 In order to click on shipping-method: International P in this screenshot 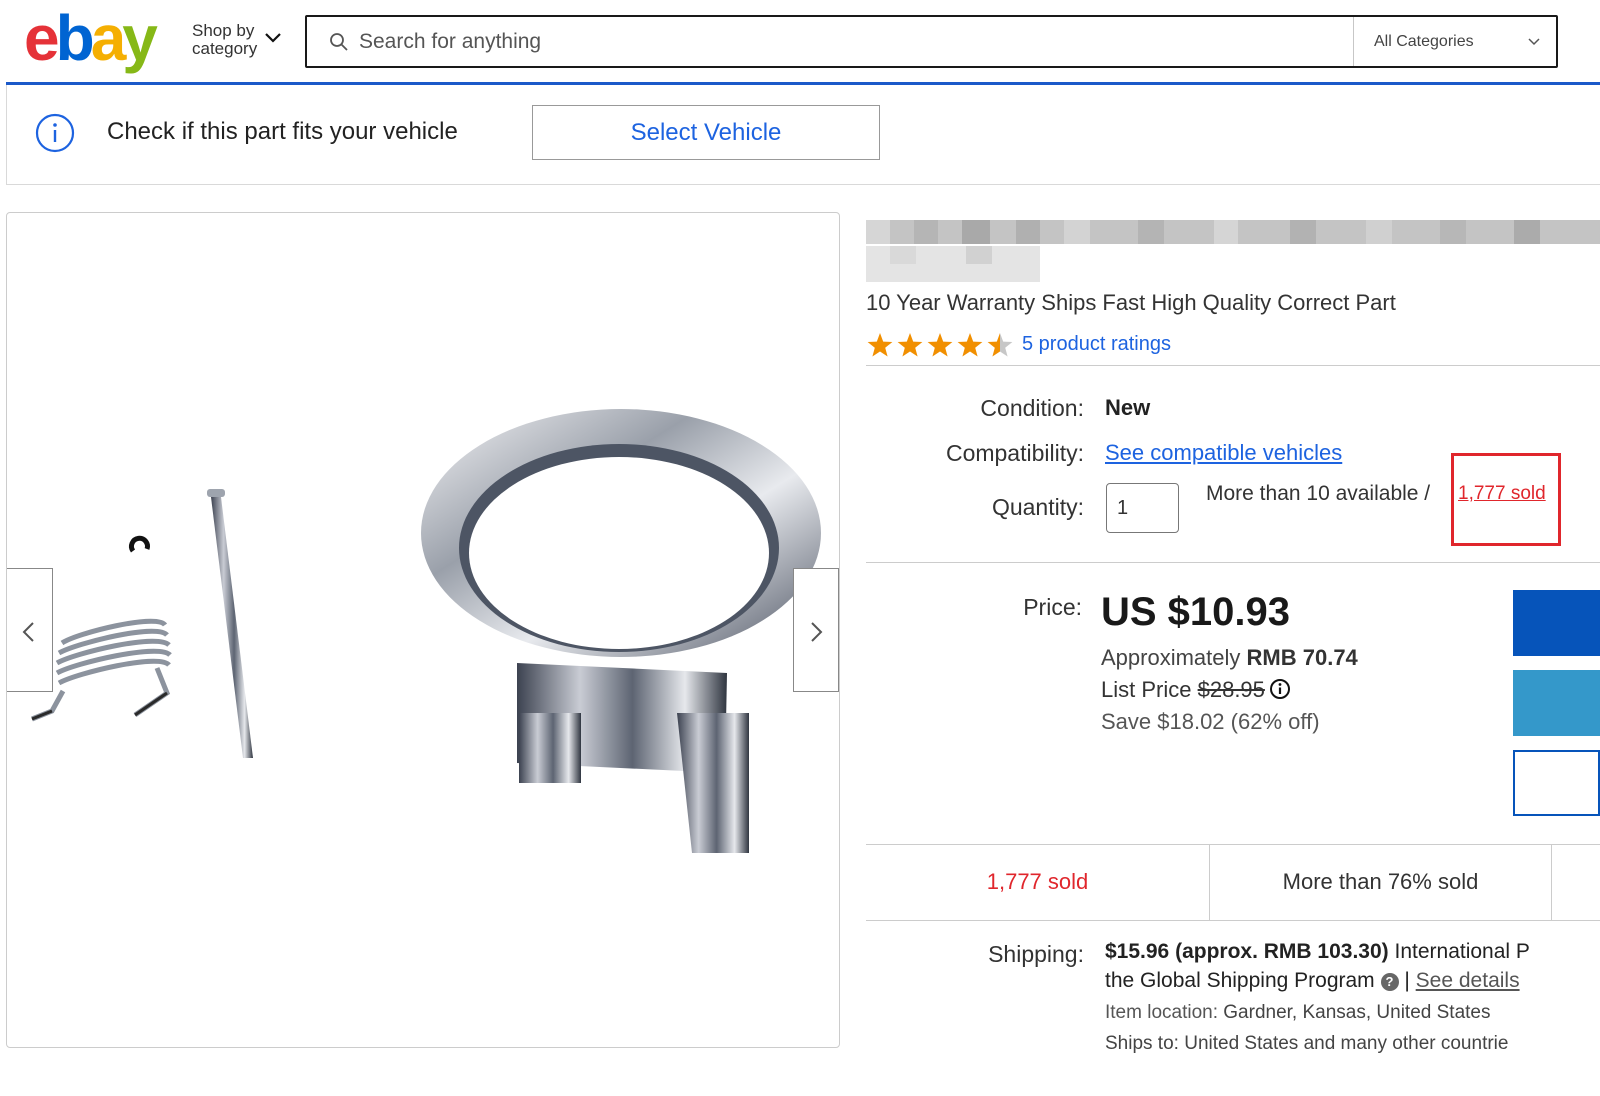, I will do `click(1462, 951)`.